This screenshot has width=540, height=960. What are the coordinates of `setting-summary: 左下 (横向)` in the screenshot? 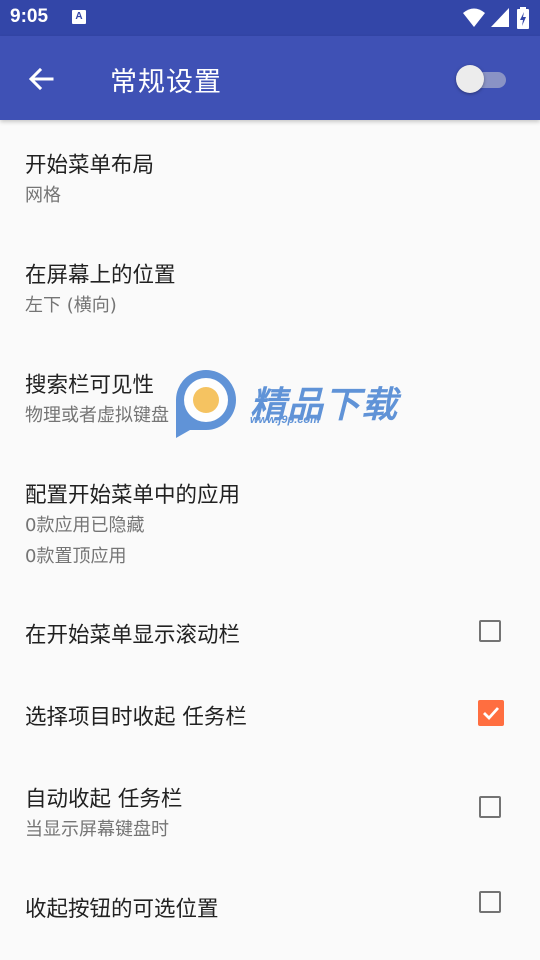 It's located at (71, 305).